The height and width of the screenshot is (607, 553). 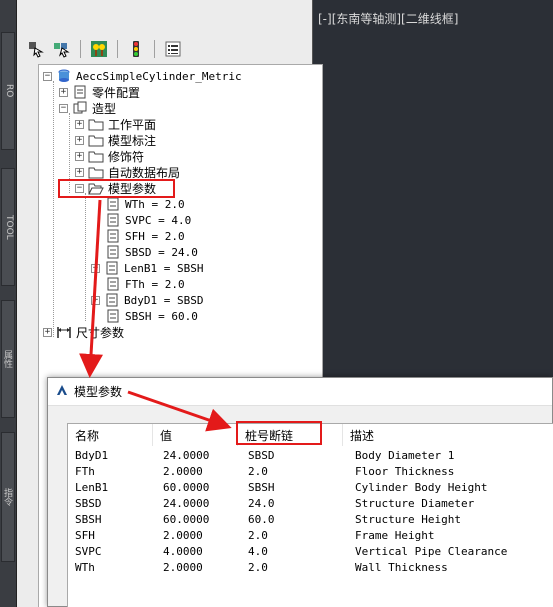 What do you see at coordinates (147, 300) in the screenshot?
I see `tree-param-item: + BdyD1 = SBSD` at bounding box center [147, 300].